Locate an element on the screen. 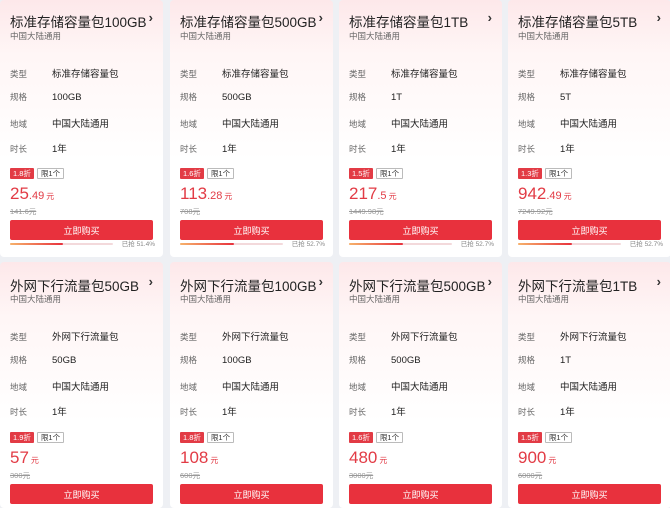  card-title: 外网下行流量包1TB is located at coordinates (577, 285).